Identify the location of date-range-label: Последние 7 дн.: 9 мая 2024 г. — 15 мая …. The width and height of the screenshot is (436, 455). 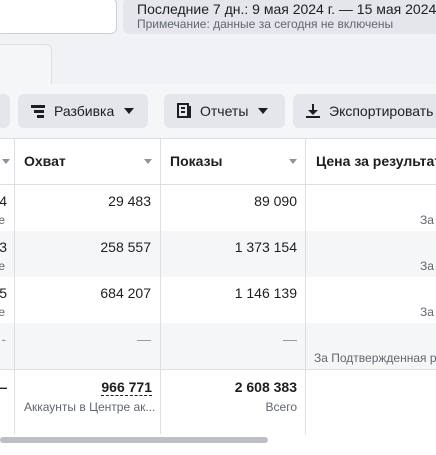
(286, 9).